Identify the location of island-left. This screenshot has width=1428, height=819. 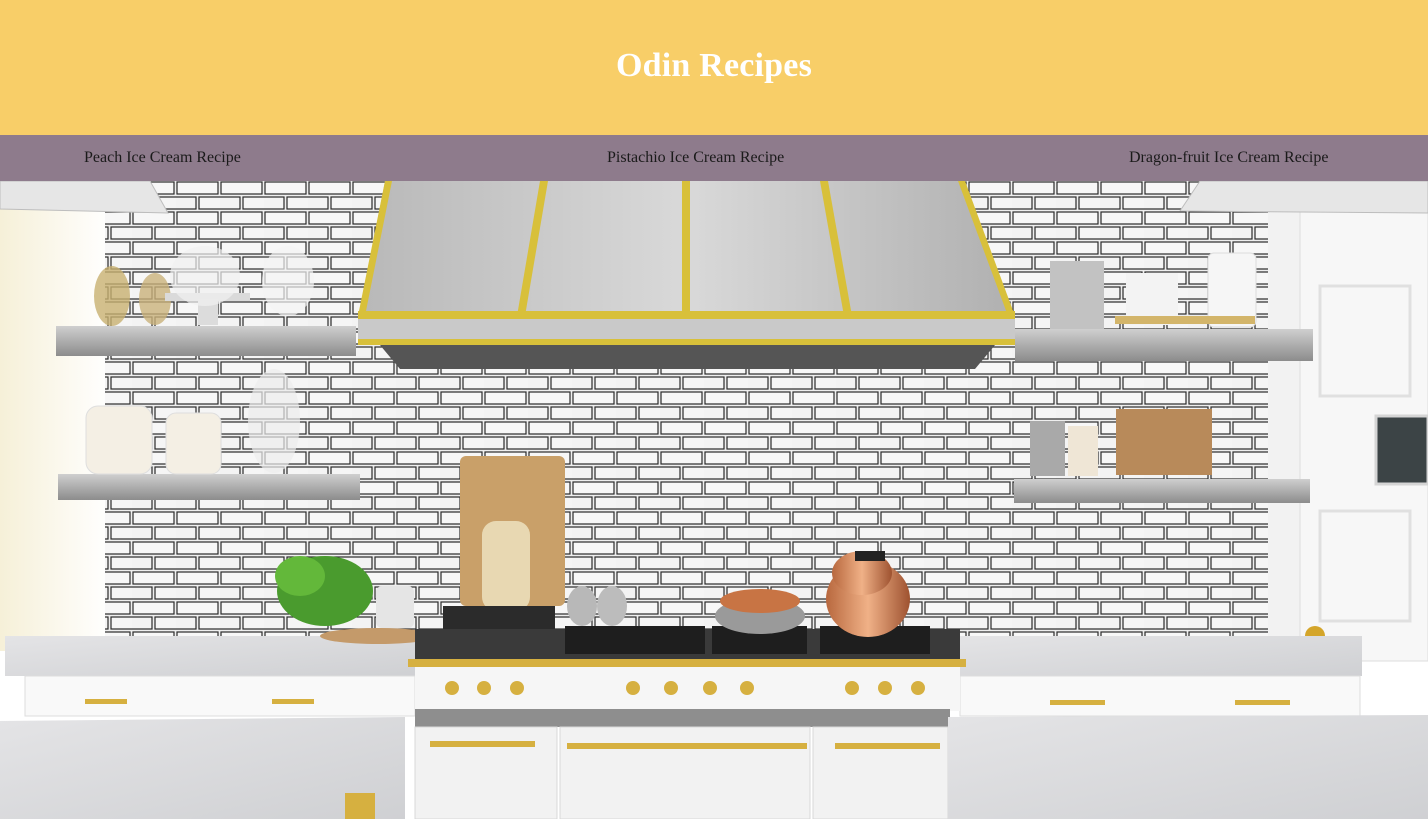
(202, 768).